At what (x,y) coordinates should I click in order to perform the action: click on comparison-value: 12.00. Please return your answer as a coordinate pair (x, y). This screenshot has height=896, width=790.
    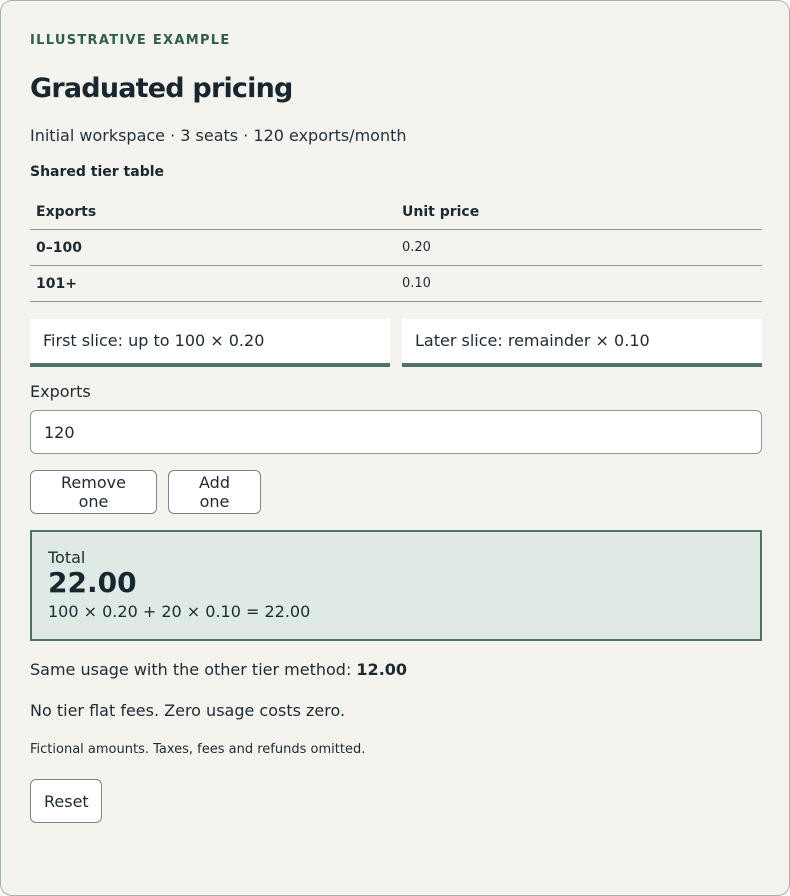
    Looking at the image, I should click on (382, 669).